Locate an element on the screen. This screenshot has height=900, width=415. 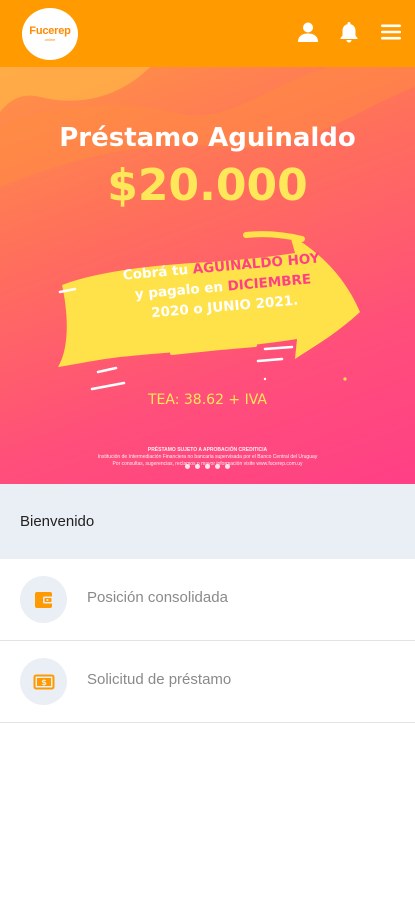
banner-tea: TEA: 38.62 + IVA is located at coordinates (207, 400).